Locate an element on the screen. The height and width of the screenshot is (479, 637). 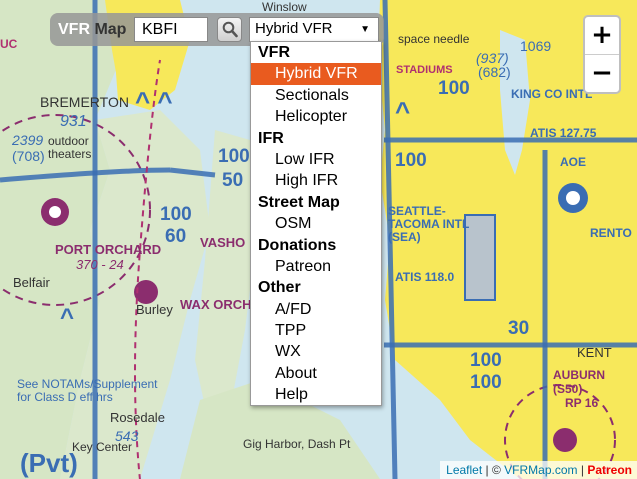
dropdown-option-helicopter: Helicopter is located at coordinates (316, 116).